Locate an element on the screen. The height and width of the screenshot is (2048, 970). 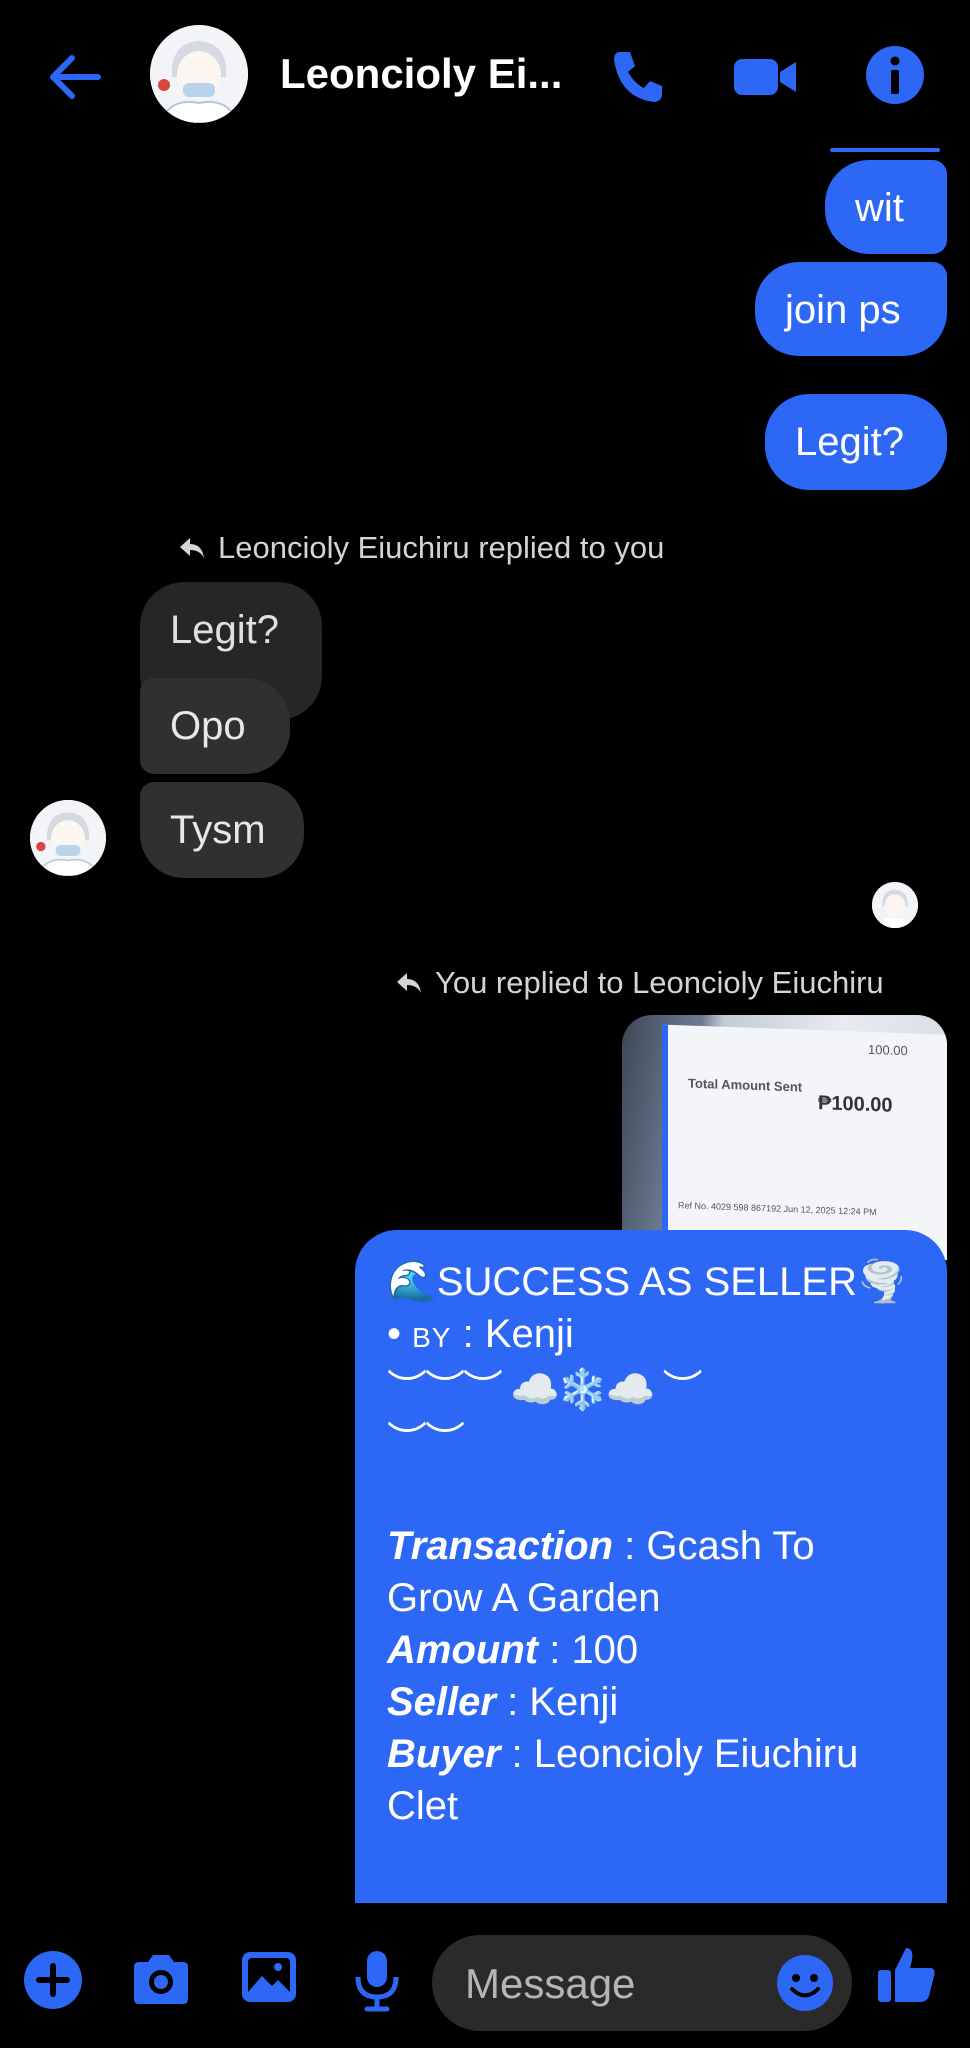
message-bubble-in: Tysm is located at coordinates (222, 830).